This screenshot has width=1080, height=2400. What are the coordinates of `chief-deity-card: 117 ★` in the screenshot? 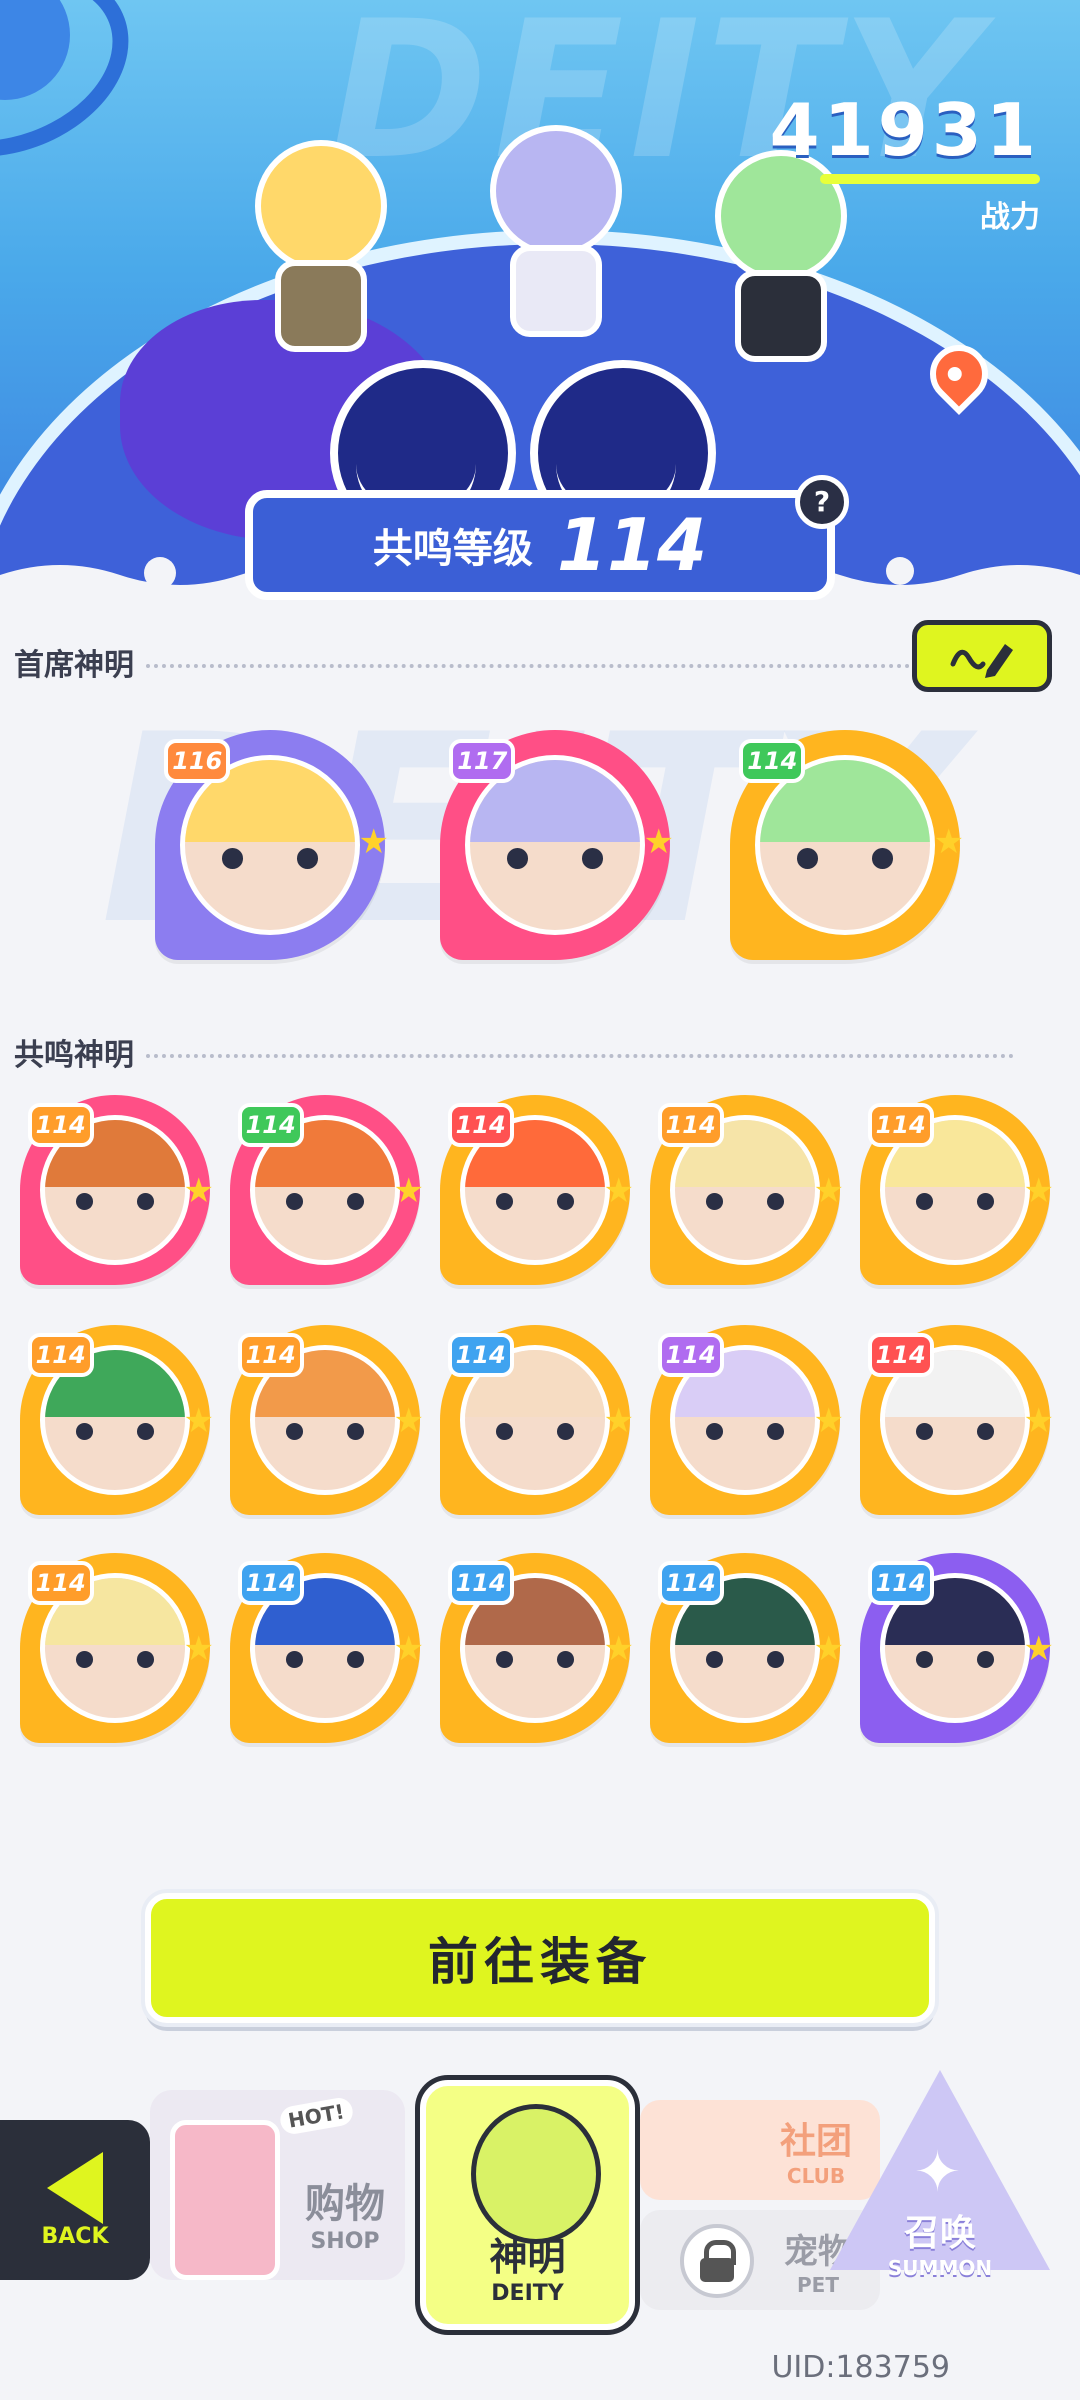 It's located at (557, 845).